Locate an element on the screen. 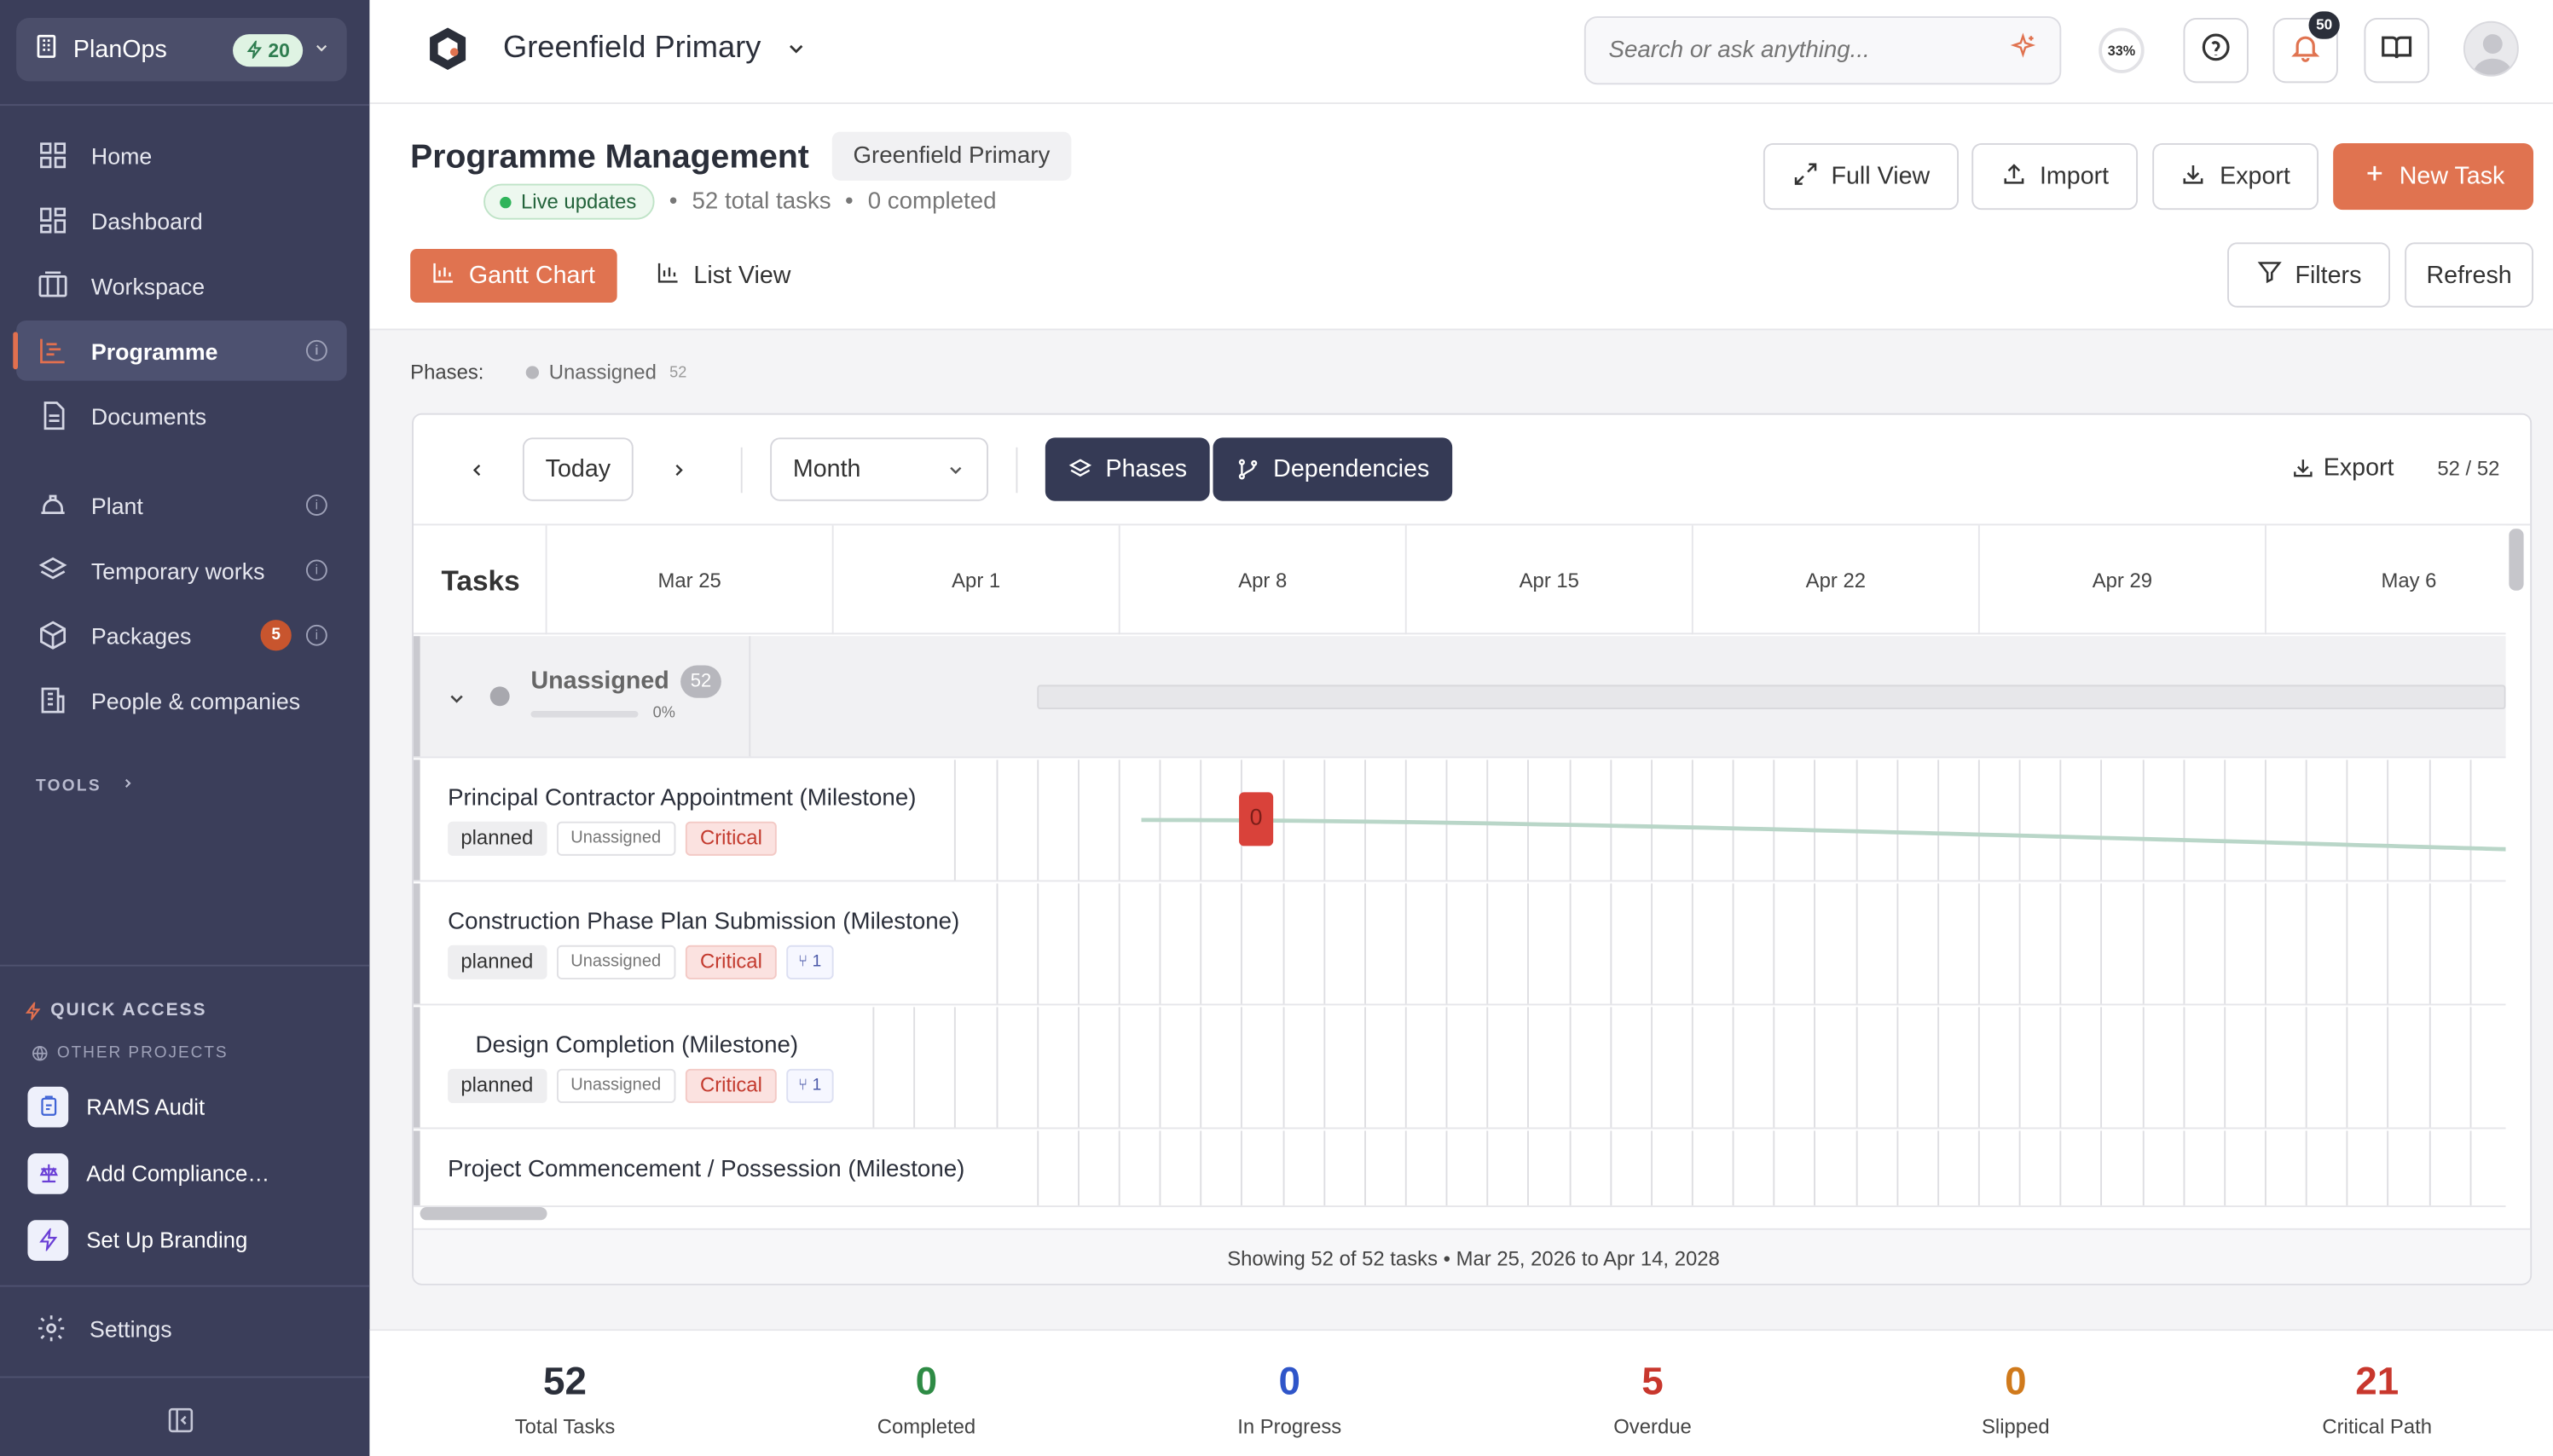  collapse-sidebar-icon is located at coordinates (180, 1420).